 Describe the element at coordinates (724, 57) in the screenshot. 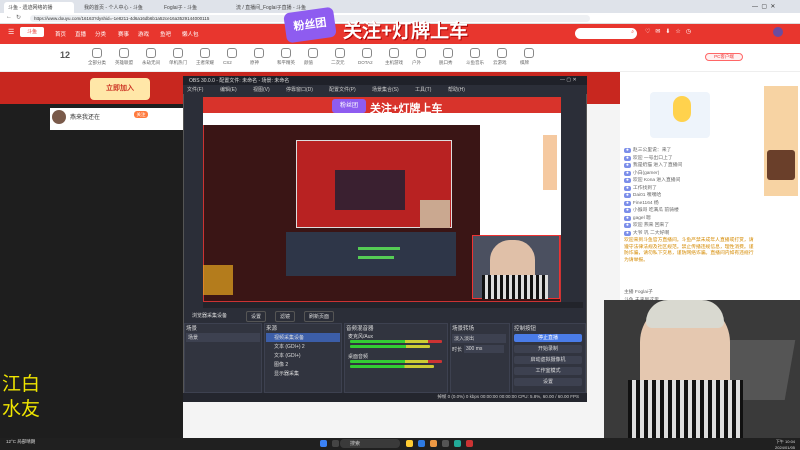

I see `pc-client-tag: PC客户端` at that location.